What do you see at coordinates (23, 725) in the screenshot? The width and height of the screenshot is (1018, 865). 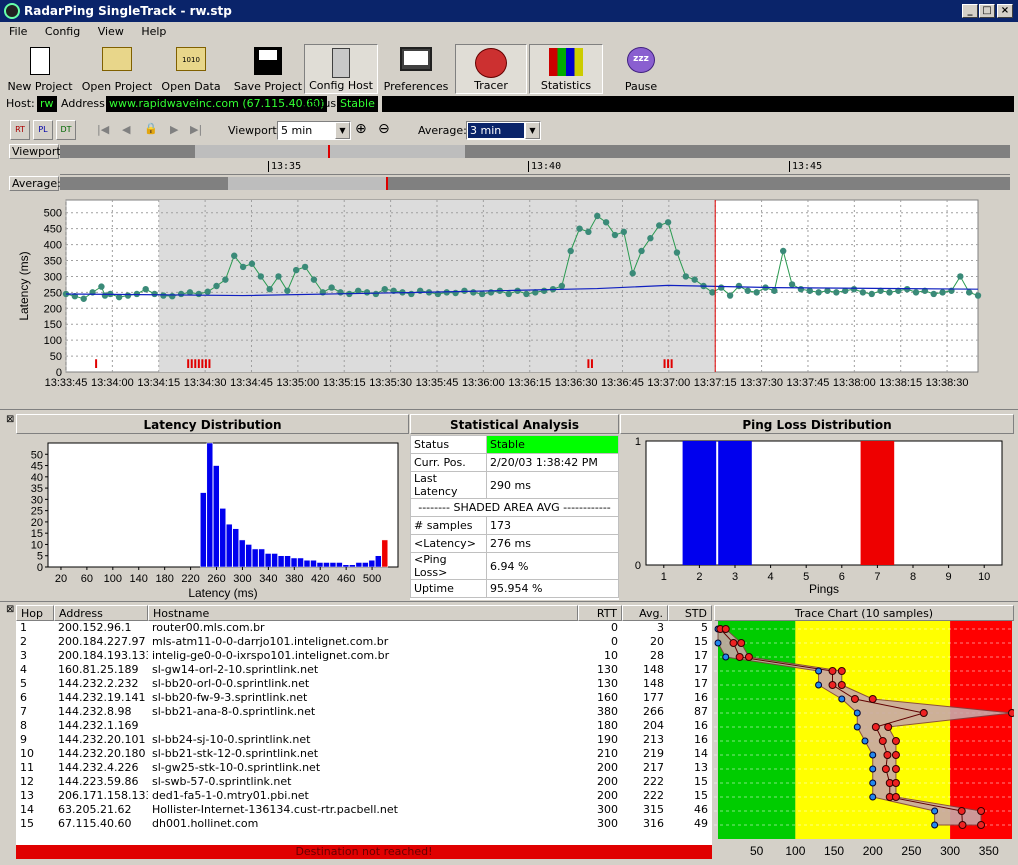 I see `hop-cell: 8` at bounding box center [23, 725].